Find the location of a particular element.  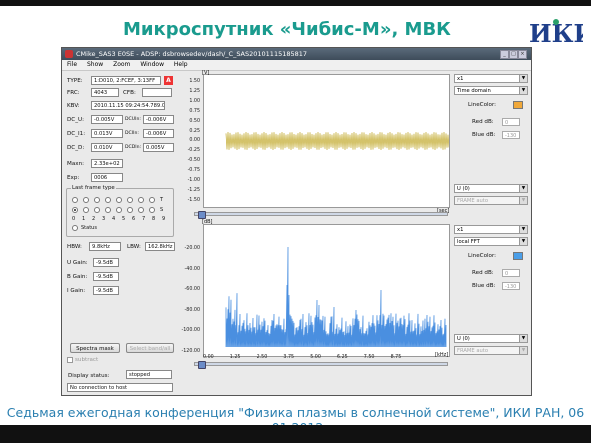

bottom-line-color-swatch is located at coordinates (518, 256).